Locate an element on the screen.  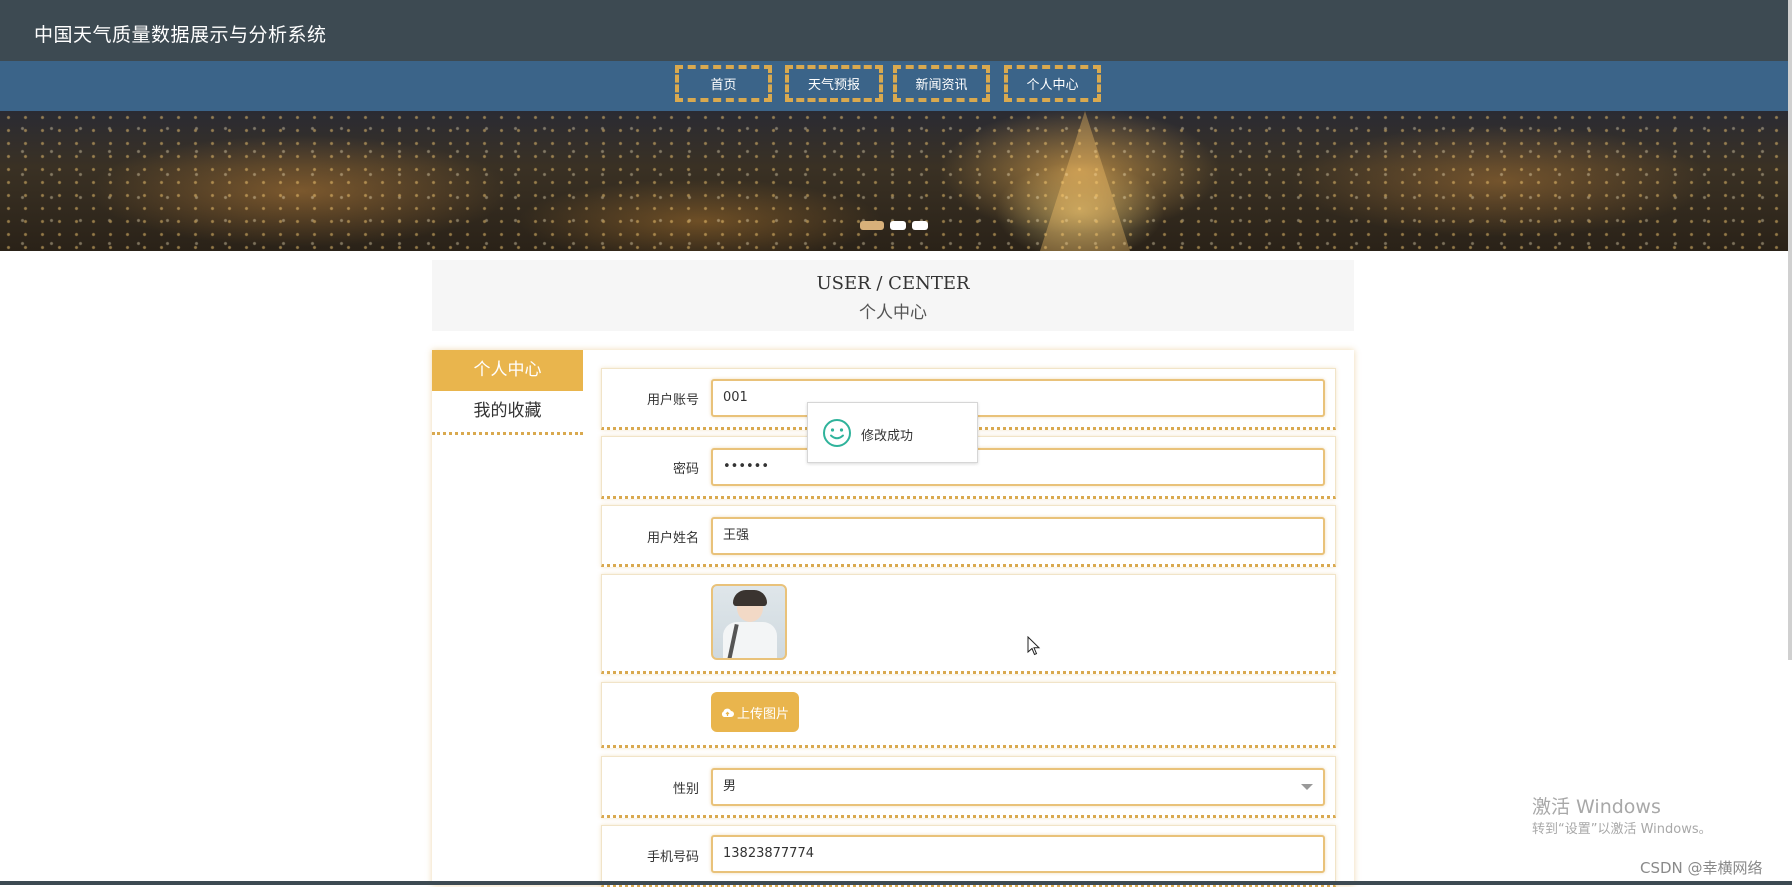
chevron-down-icon is located at coordinates (1307, 787).